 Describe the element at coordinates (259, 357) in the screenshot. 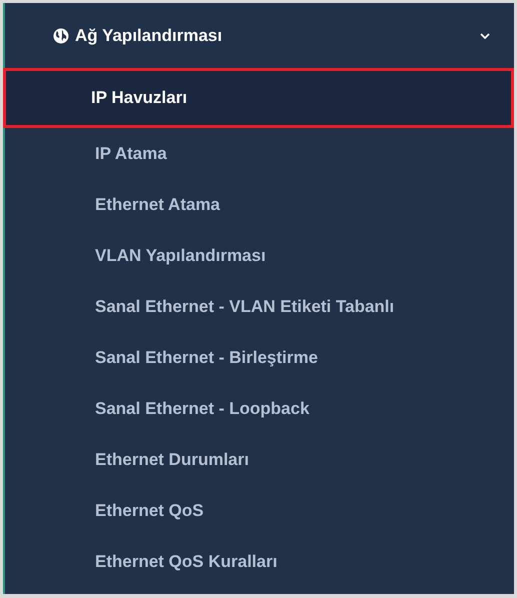

I see `menu-item: Sanal Ethernet - Birleştirme` at that location.